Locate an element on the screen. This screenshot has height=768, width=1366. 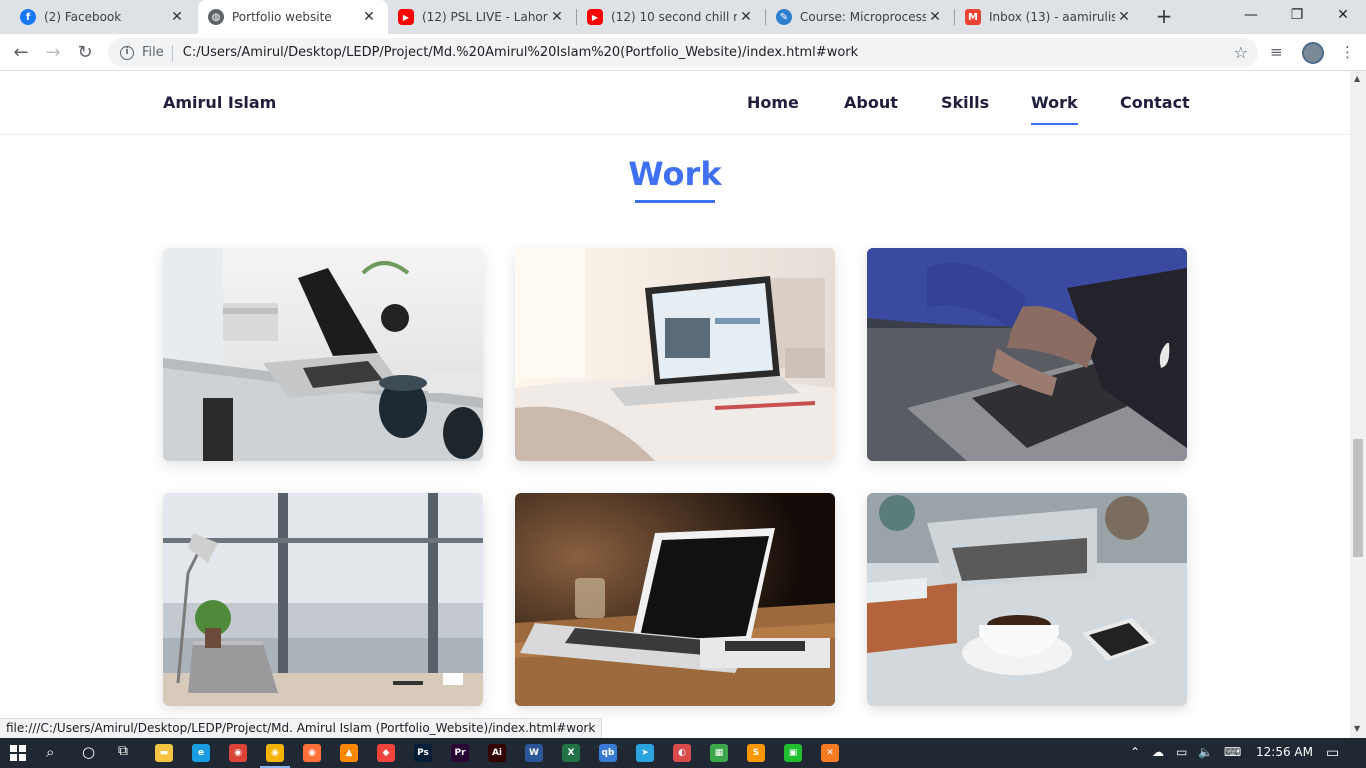
keyboard-icon: ⌨ is located at coordinates (1232, 752).